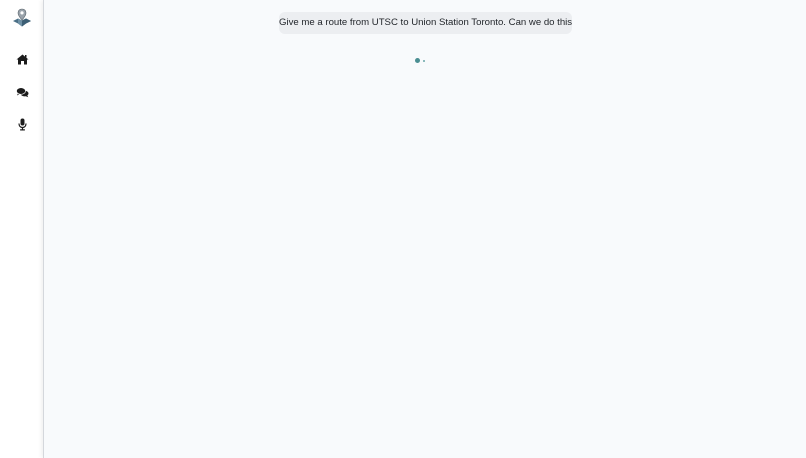 This screenshot has width=806, height=458. I want to click on home-button, so click(22, 59).